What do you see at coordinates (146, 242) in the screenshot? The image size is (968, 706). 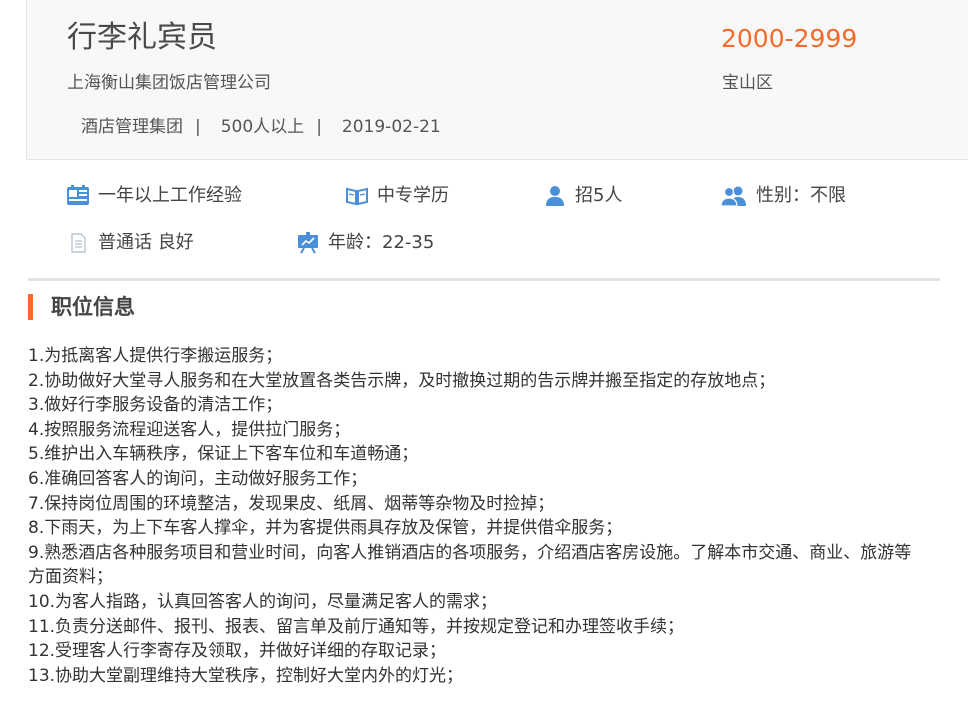 I see `requirement-language-label: 普通话 良好` at bounding box center [146, 242].